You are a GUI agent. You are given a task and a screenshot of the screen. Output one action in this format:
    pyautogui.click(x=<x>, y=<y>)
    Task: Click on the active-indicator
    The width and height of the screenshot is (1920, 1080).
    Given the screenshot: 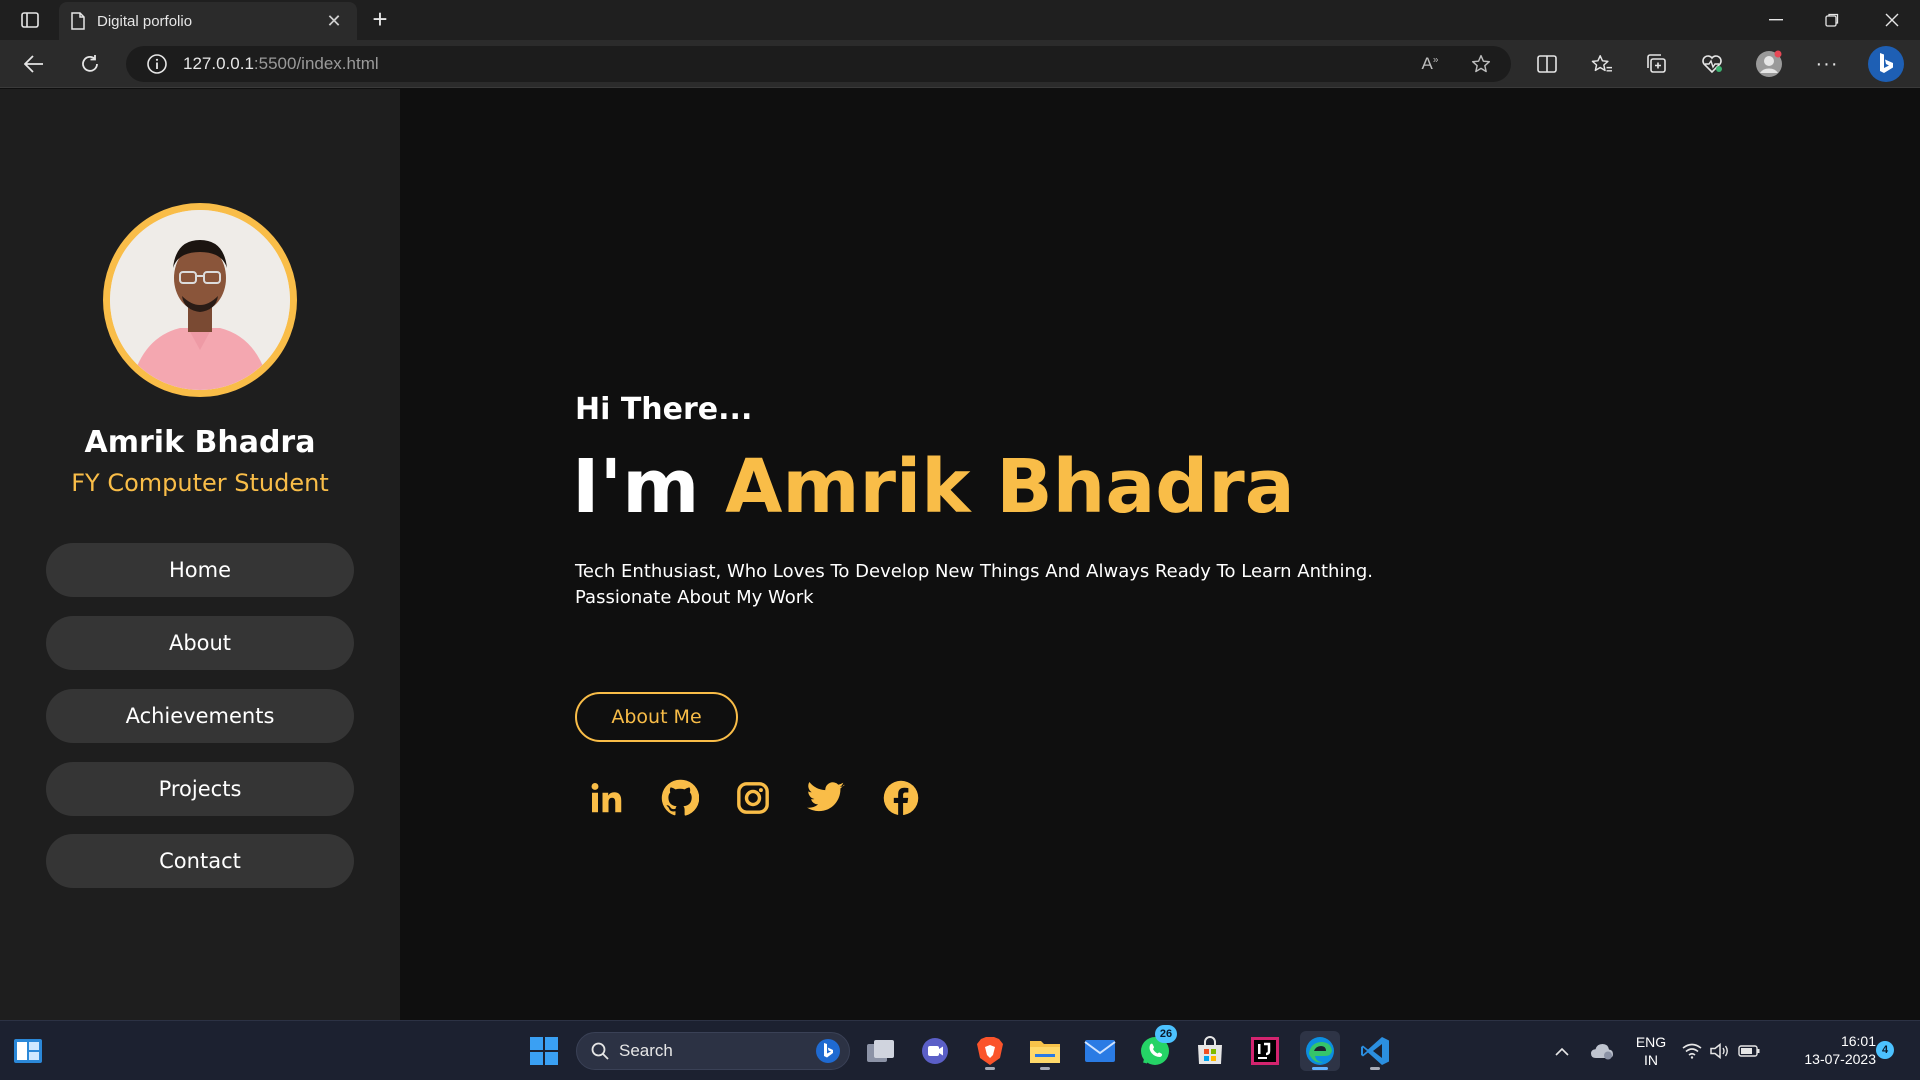 What is the action you would take?
    pyautogui.click(x=1320, y=1068)
    